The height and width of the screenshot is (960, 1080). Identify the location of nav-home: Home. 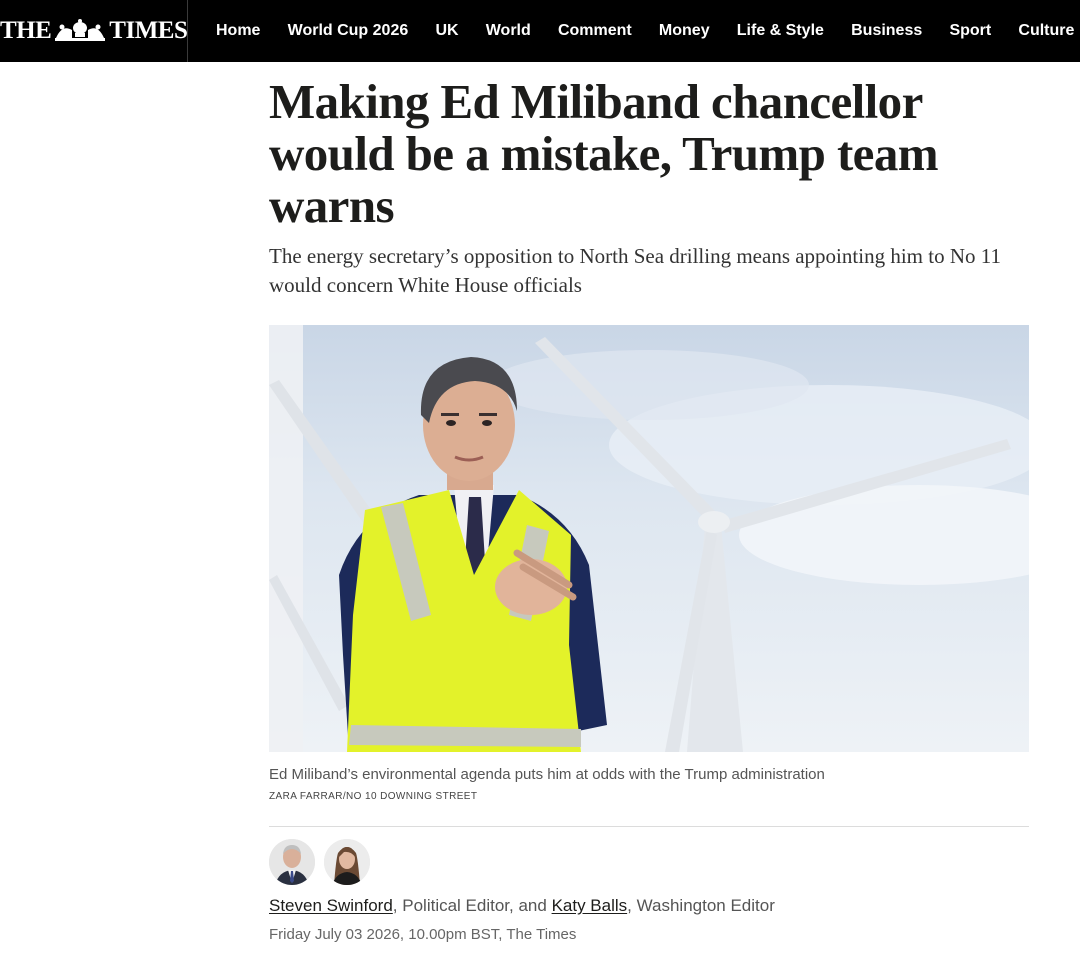
(238, 31).